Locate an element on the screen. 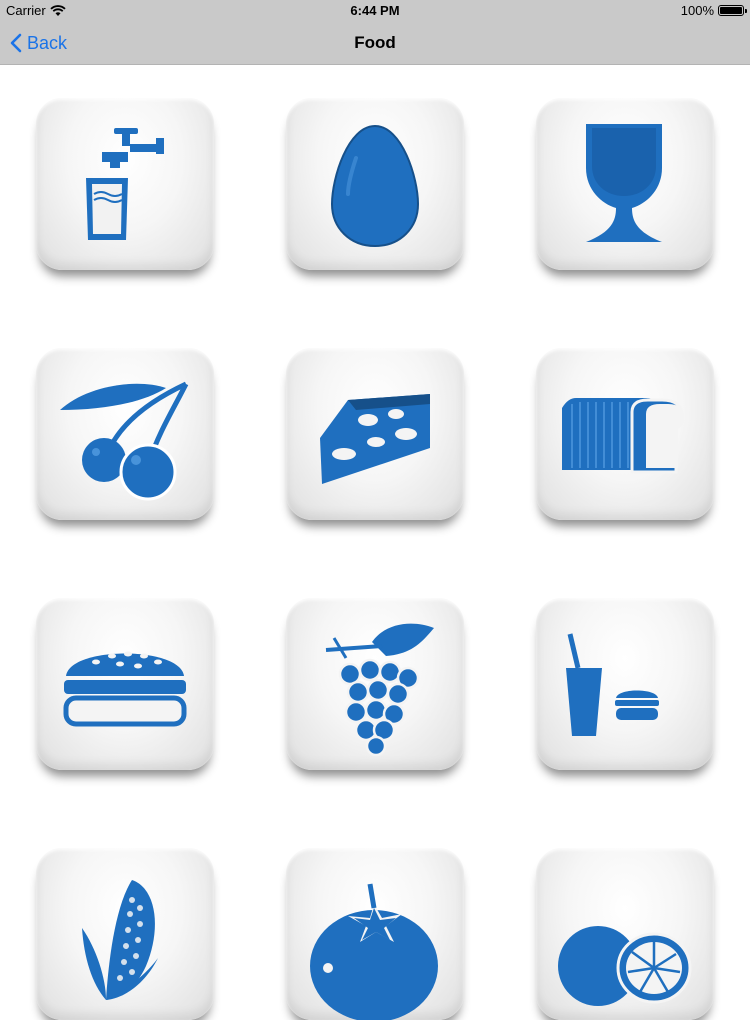  navigation-bar: Back Food is located at coordinates (375, 43).